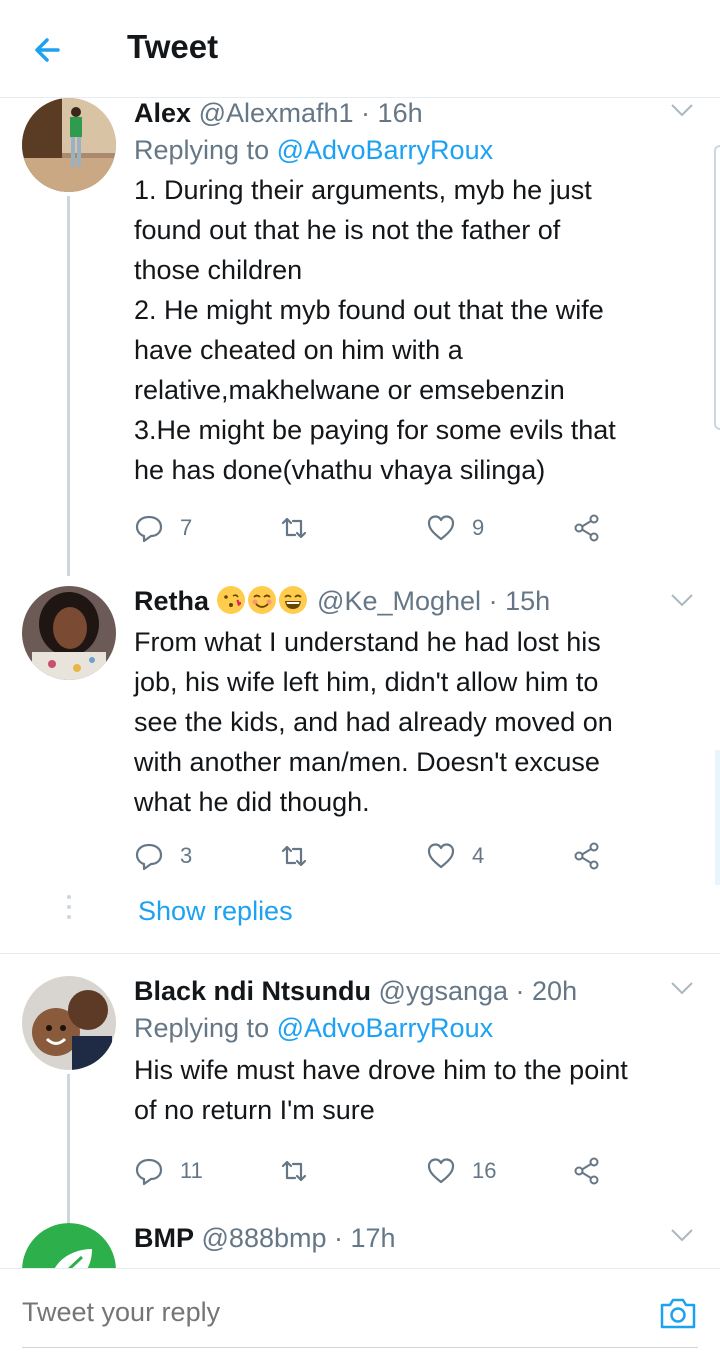 Image resolution: width=720 pixels, height=1355 pixels. What do you see at coordinates (400, 113) in the screenshot?
I see `timestamp: 16h` at bounding box center [400, 113].